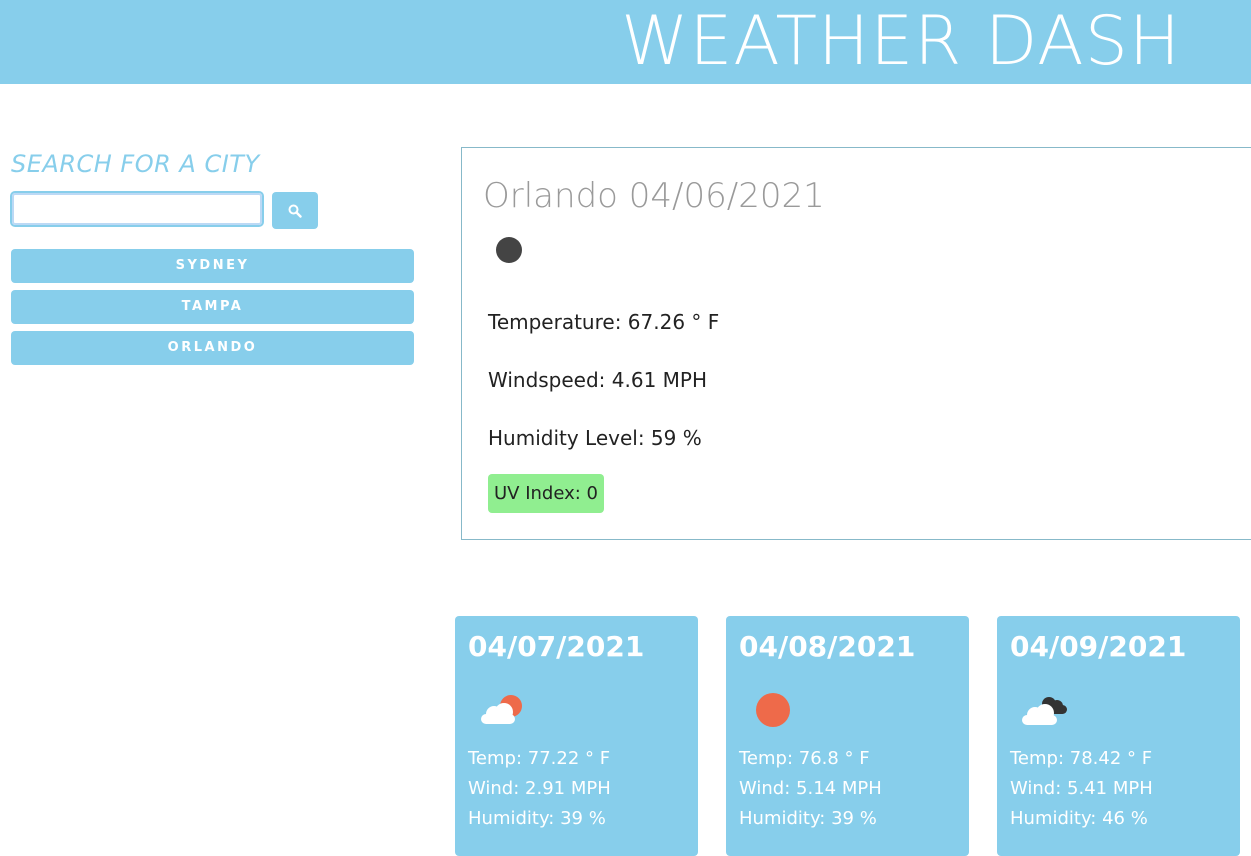  I want to click on current-temperature: Temperature: 67.26 ° F, so click(604, 322).